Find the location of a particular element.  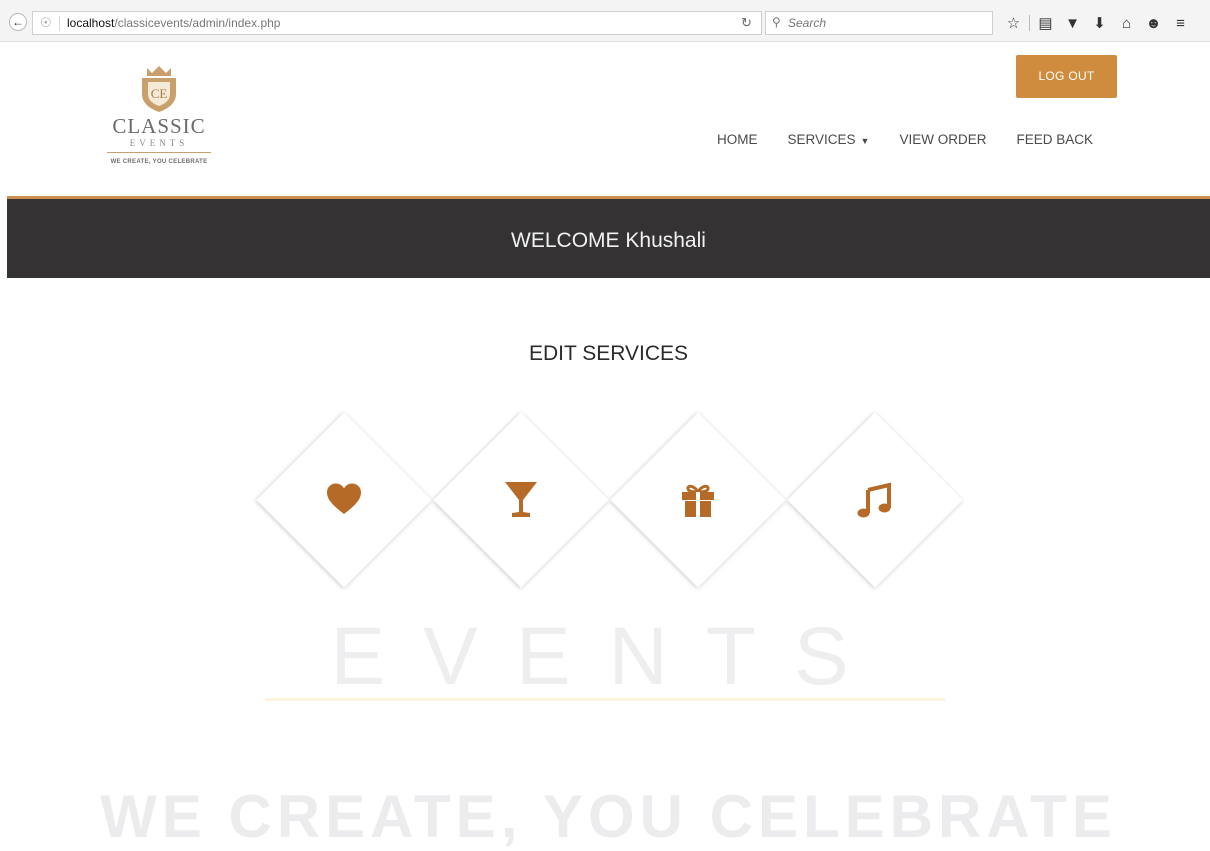

toolbar-separator is located at coordinates (1029, 23).